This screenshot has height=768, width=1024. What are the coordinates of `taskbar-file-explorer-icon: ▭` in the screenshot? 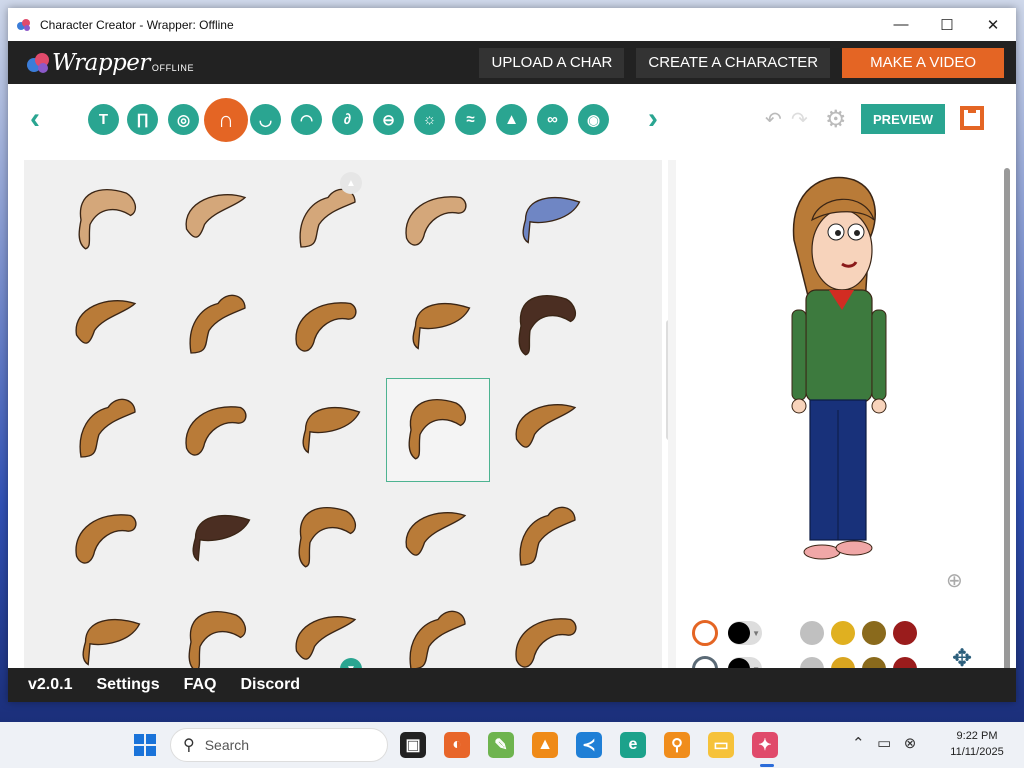 It's located at (721, 745).